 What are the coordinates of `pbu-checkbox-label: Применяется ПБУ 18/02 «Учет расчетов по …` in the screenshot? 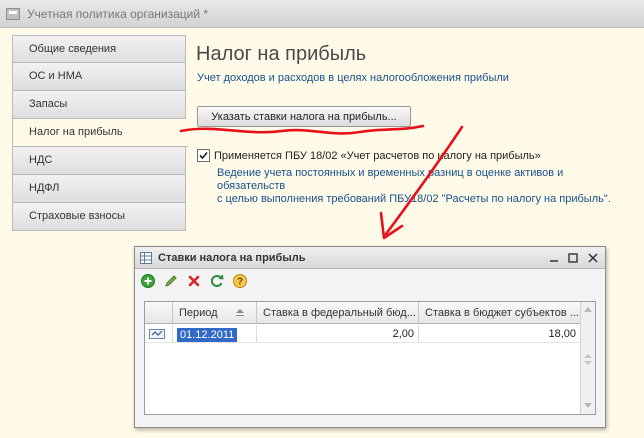 It's located at (377, 156).